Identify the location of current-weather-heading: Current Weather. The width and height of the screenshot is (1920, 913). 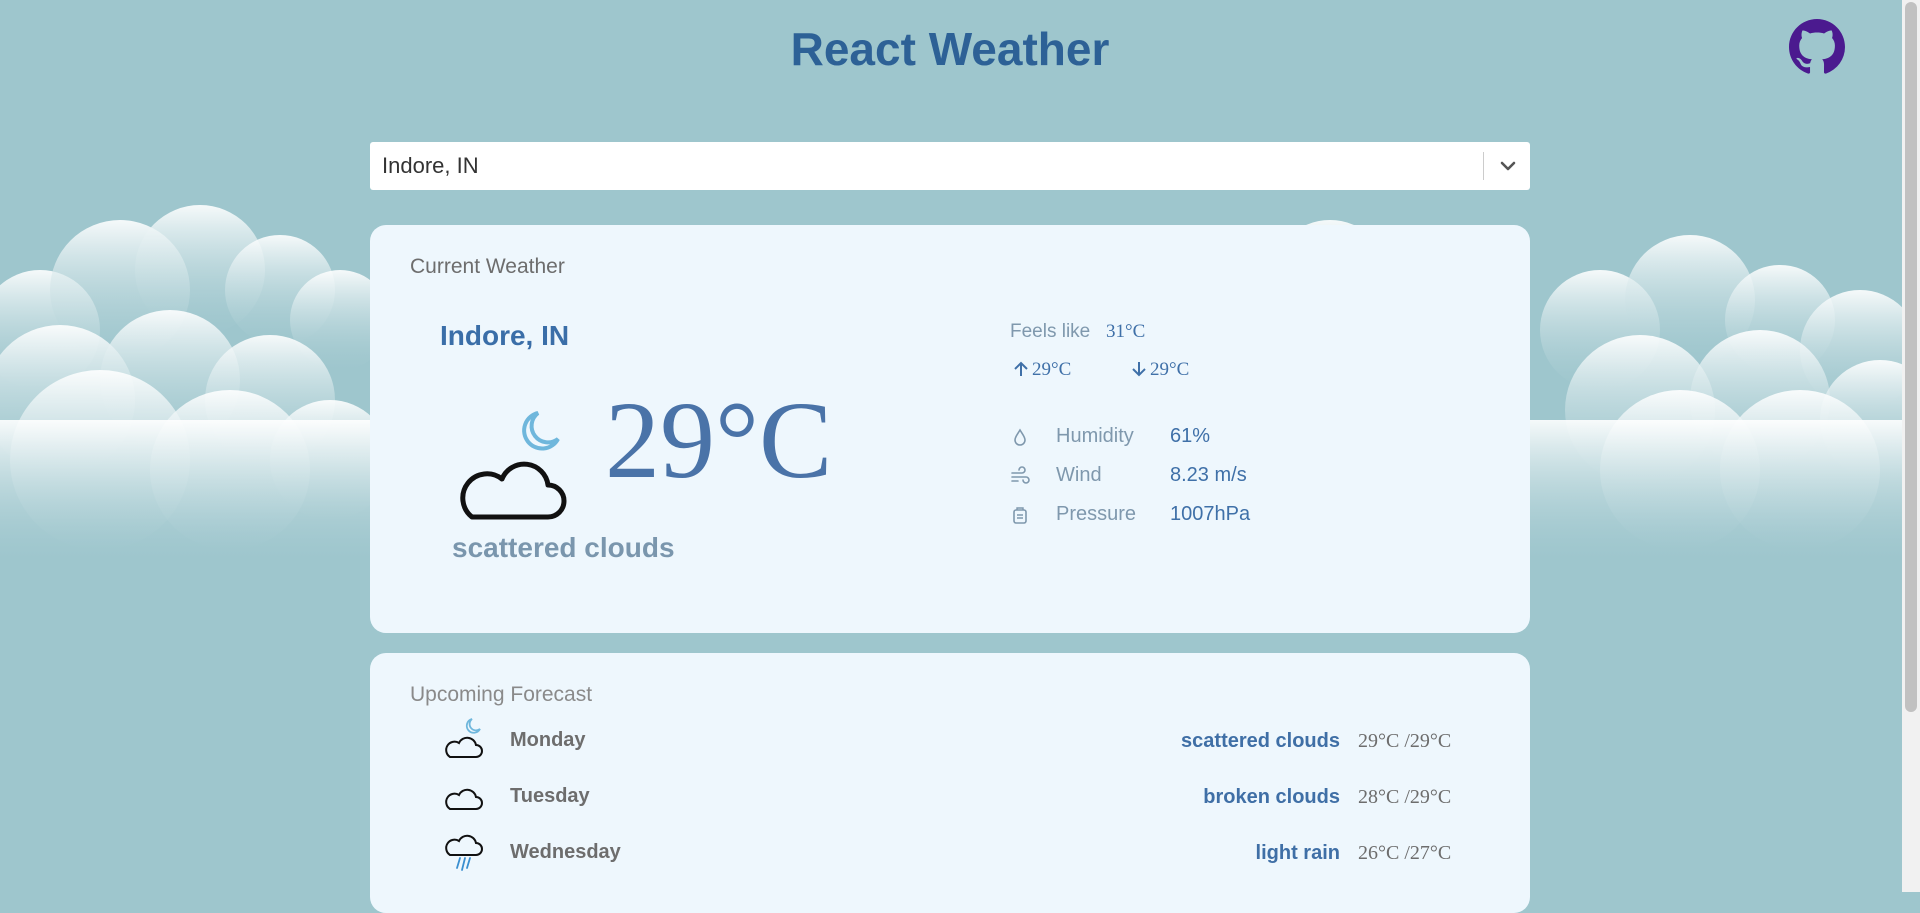
(487, 266).